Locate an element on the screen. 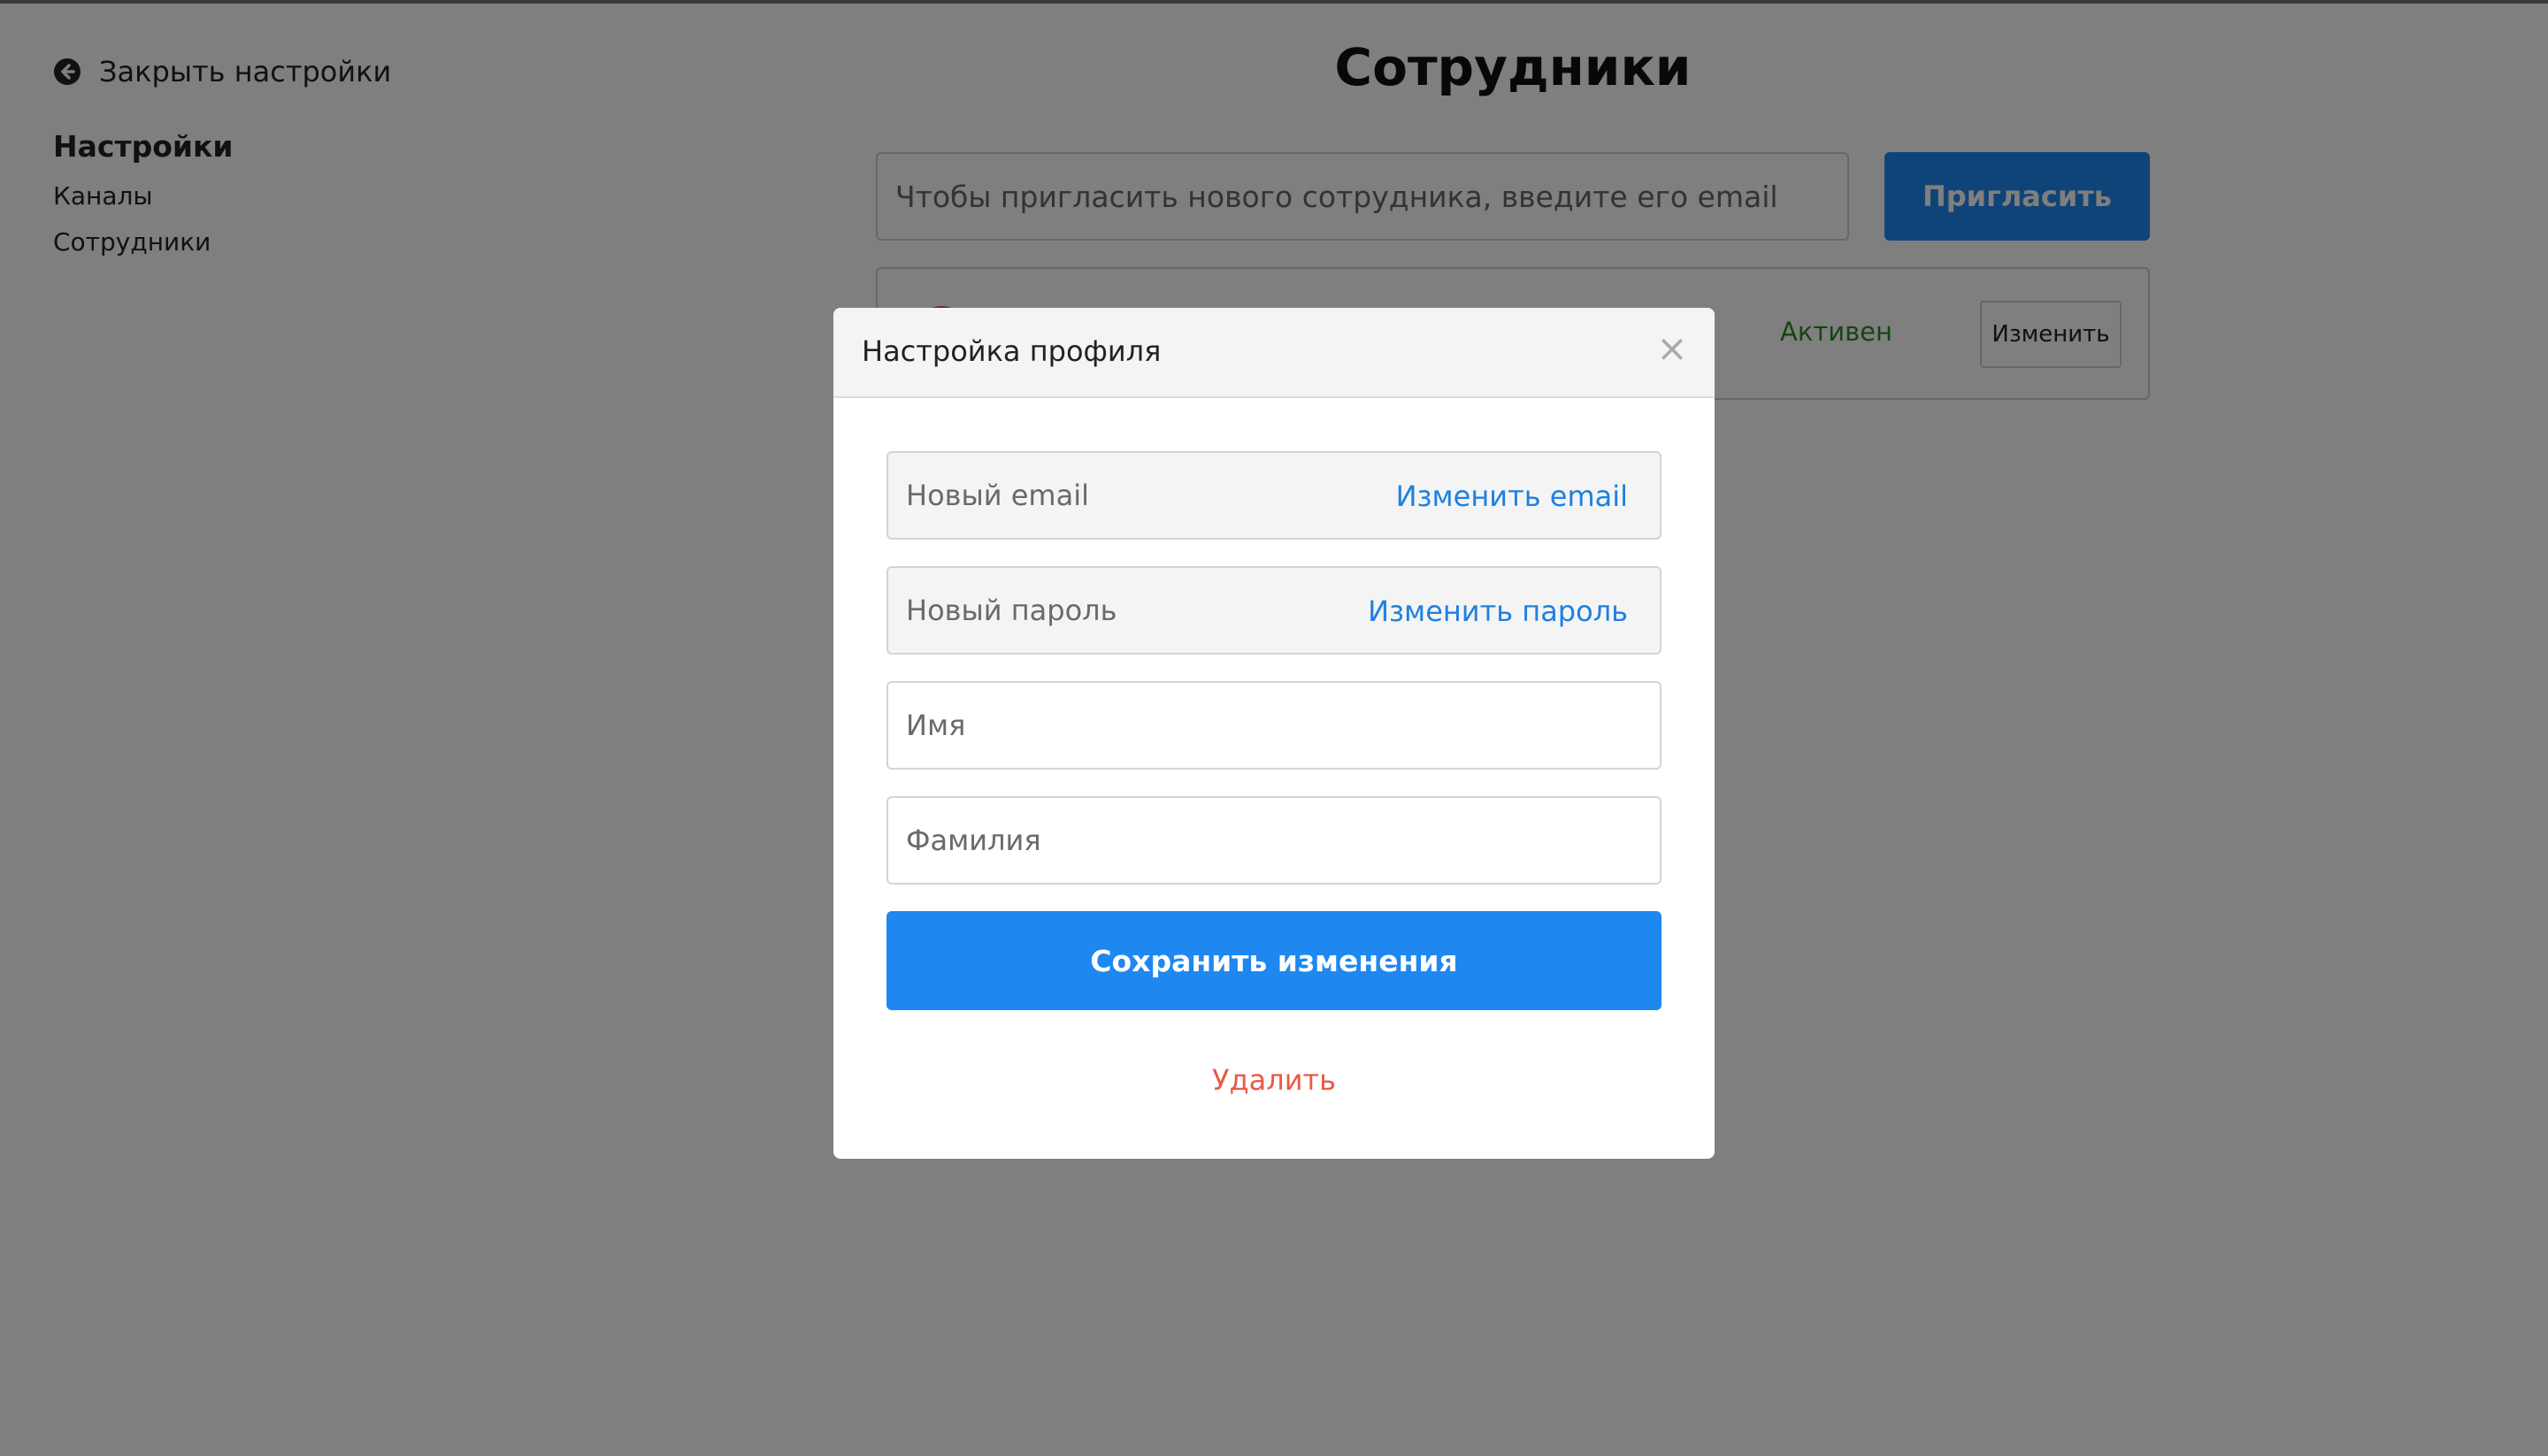  first-name-field-group is located at coordinates (1274, 725).